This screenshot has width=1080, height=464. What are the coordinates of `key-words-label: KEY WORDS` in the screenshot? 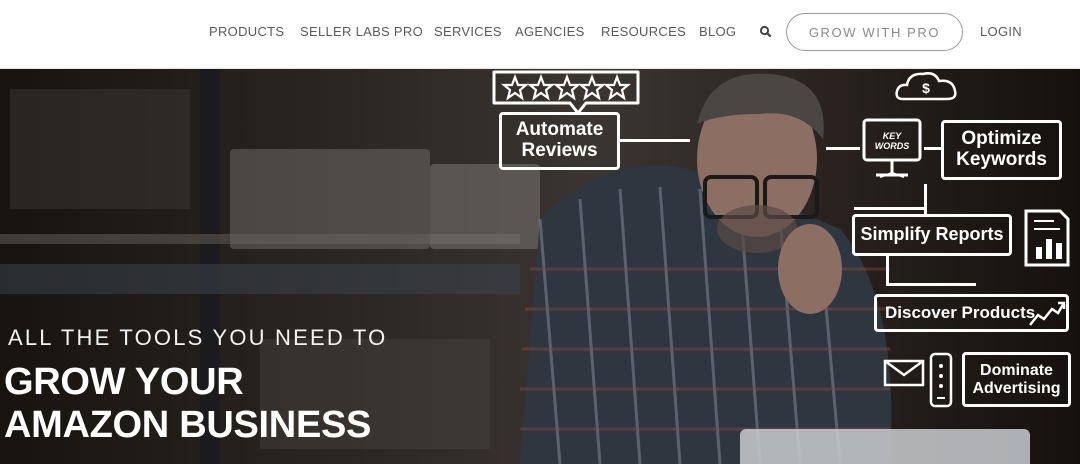 It's located at (892, 141).